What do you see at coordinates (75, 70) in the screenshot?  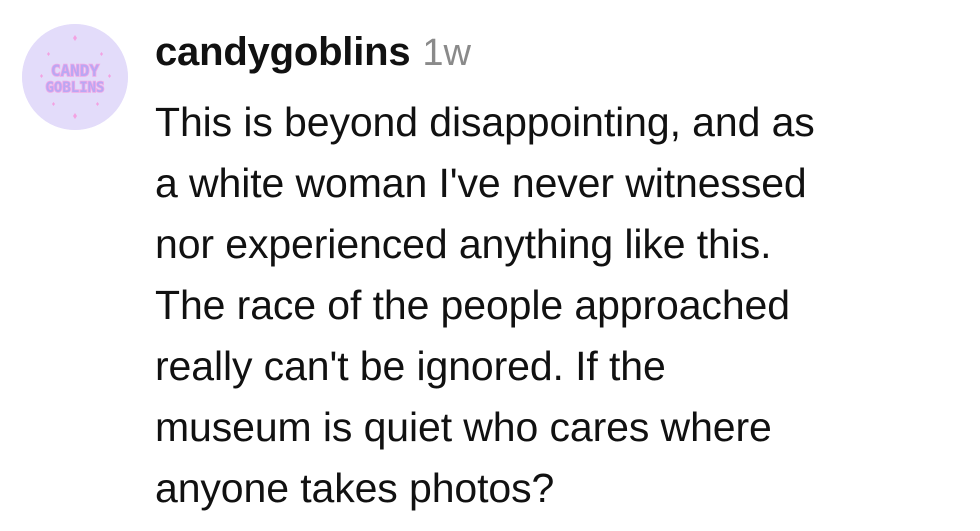 I see `logo-text-line: CANDY` at bounding box center [75, 70].